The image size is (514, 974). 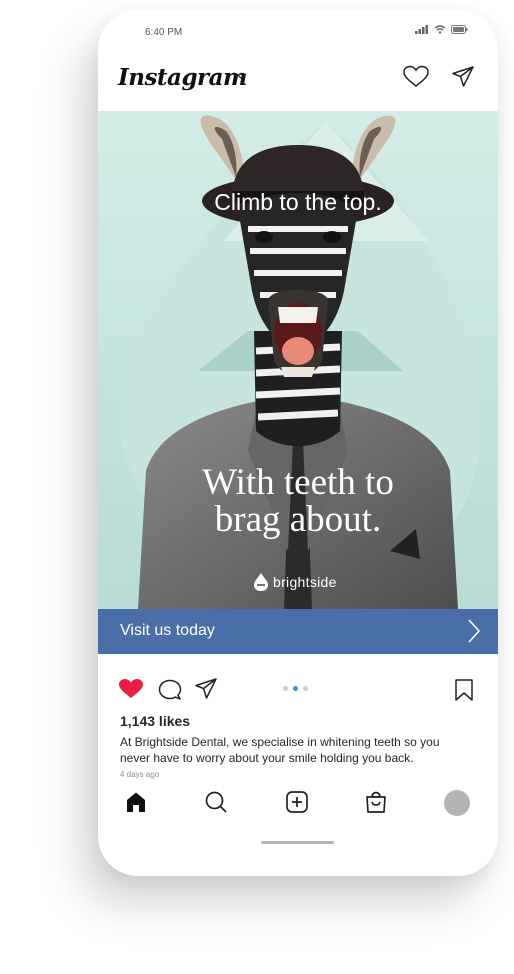 I want to click on chevron-down-icon, so click(x=241, y=76).